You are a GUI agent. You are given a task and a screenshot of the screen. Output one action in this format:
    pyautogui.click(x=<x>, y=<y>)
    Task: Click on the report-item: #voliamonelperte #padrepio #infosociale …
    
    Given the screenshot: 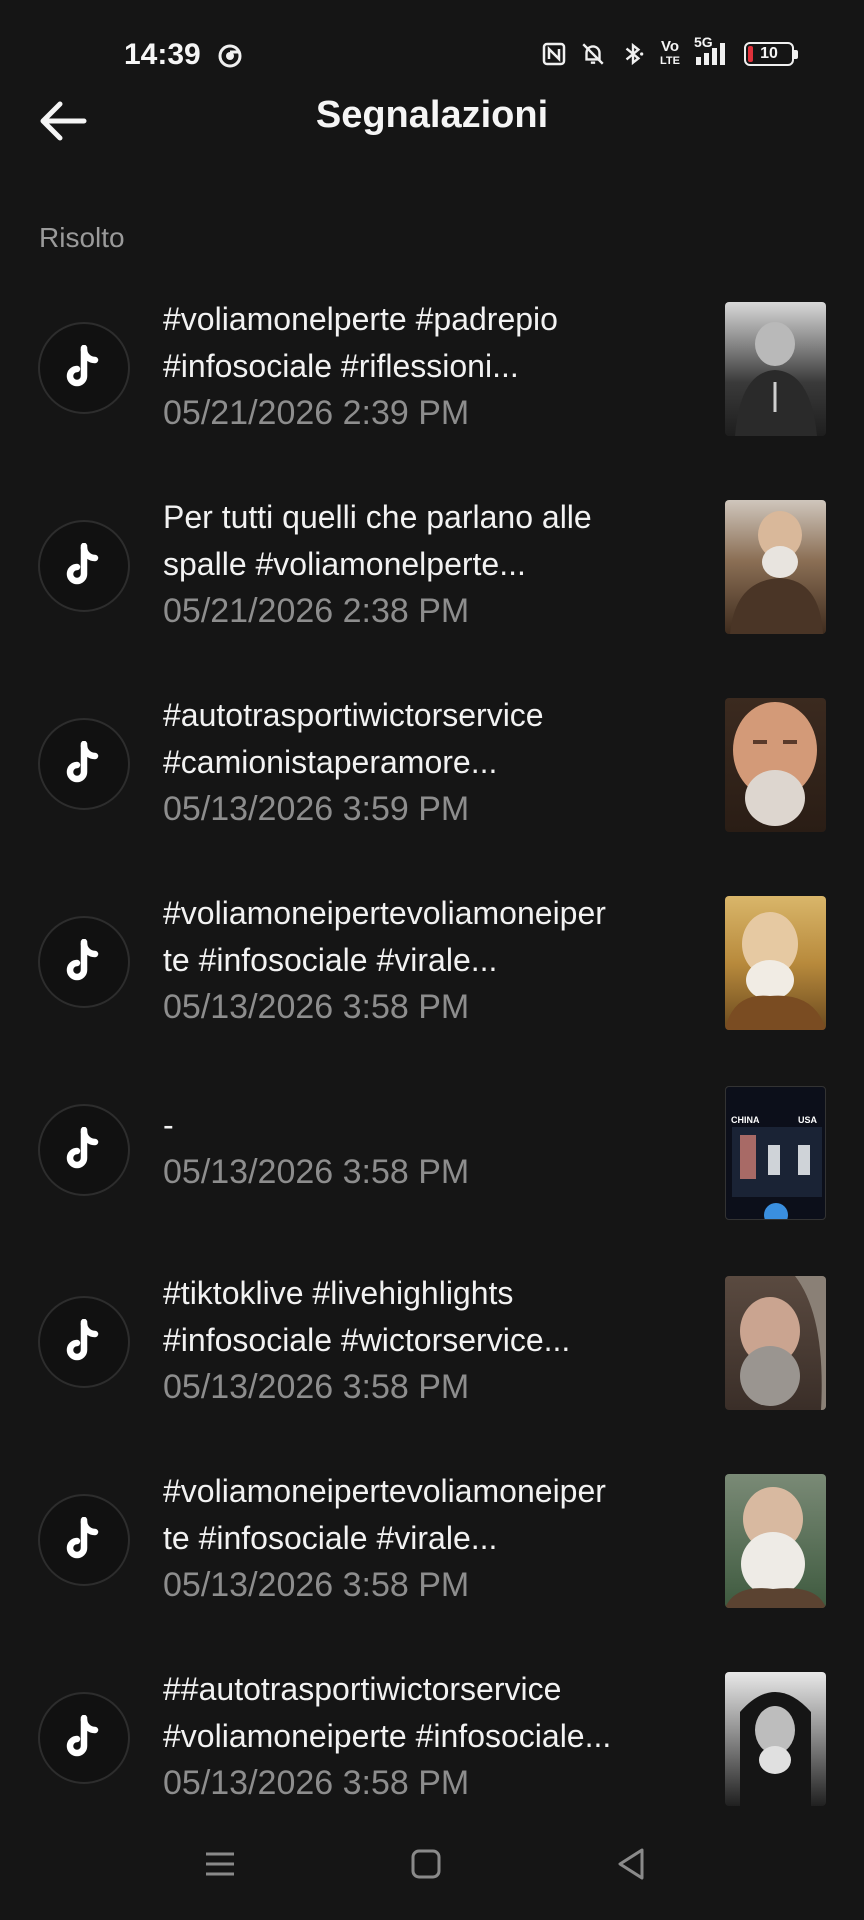 What is the action you would take?
    pyautogui.click(x=432, y=370)
    